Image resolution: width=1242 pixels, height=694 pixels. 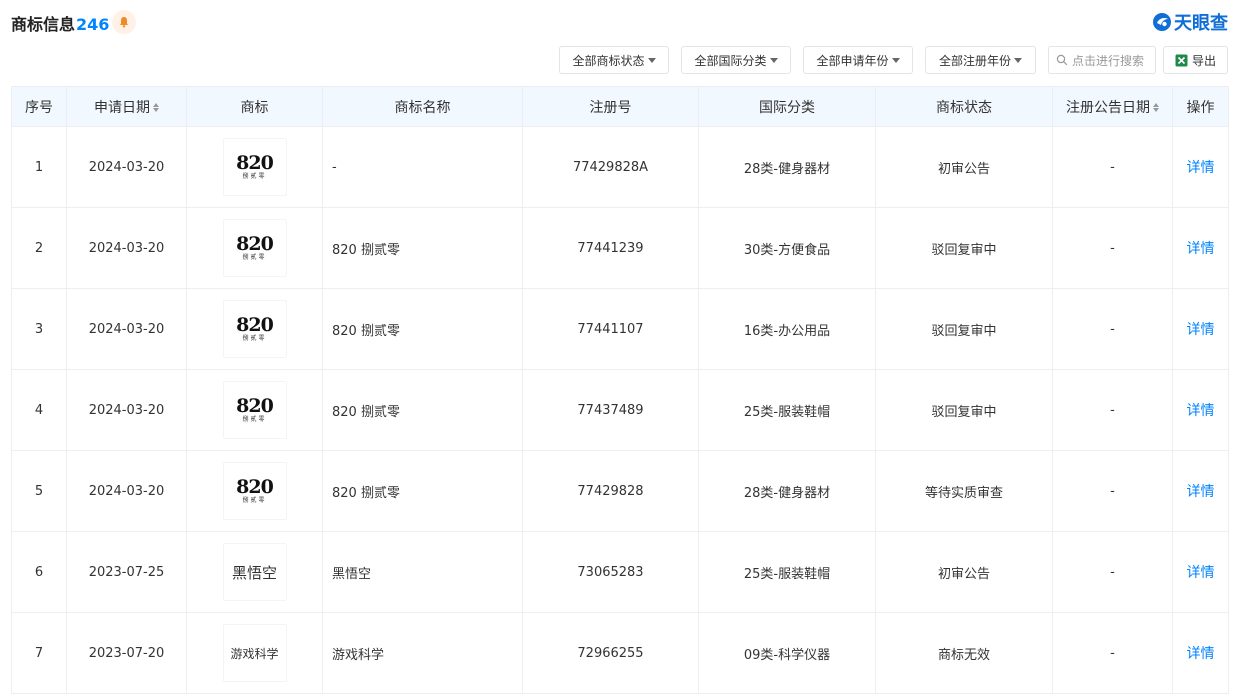 I want to click on column-label: 操作, so click(x=1200, y=107).